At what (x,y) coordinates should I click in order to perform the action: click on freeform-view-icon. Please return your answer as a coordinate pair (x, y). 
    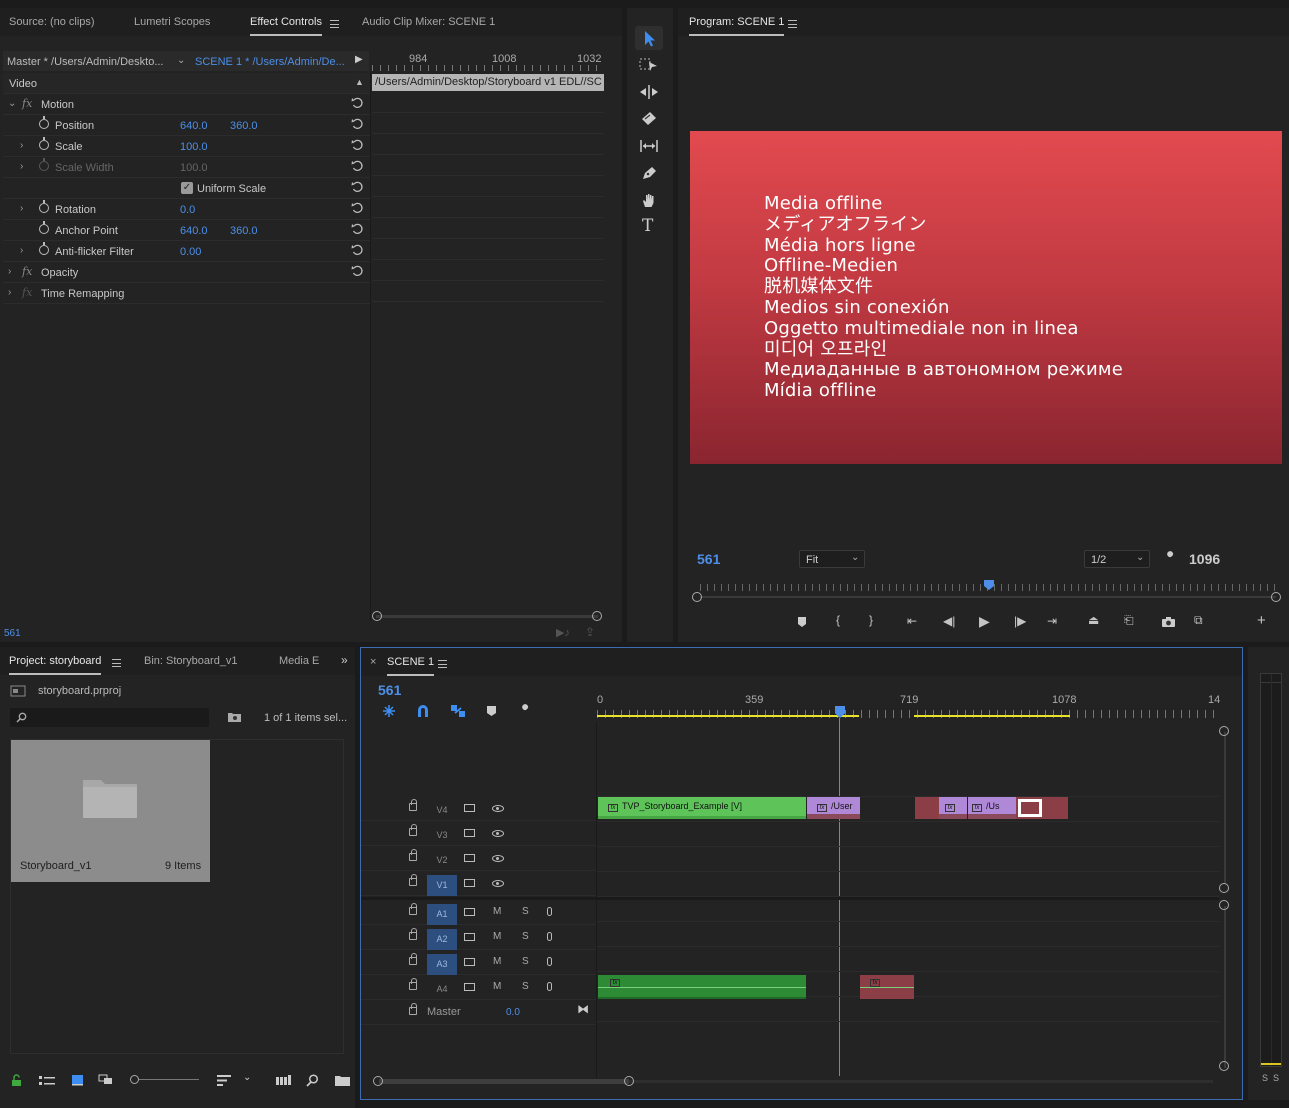
    Looking at the image, I should click on (107, 1080).